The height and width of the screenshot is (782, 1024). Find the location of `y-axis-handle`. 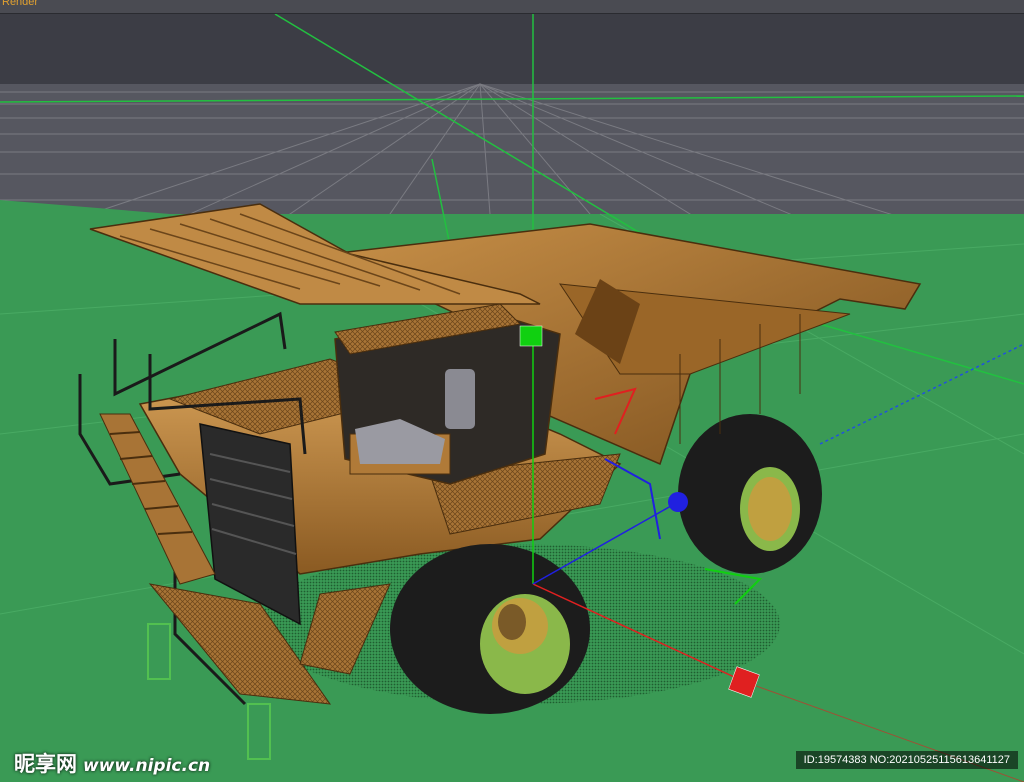

y-axis-handle is located at coordinates (531, 336).